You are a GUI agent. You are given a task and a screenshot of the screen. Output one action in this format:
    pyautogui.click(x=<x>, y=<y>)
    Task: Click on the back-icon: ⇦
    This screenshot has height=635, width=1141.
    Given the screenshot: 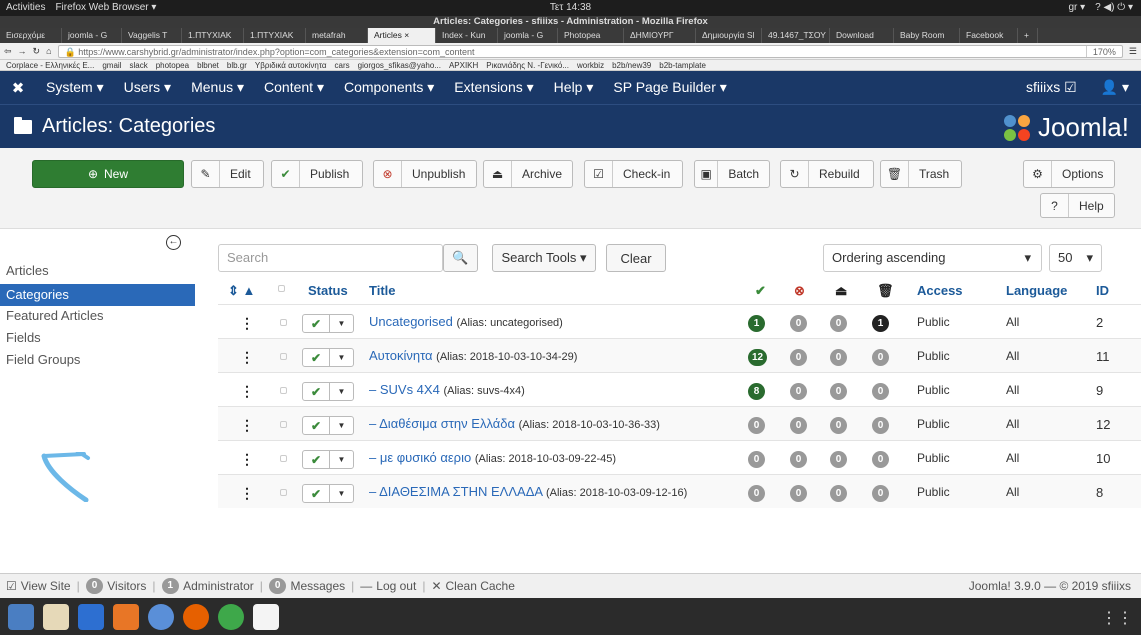 What is the action you would take?
    pyautogui.click(x=8, y=51)
    